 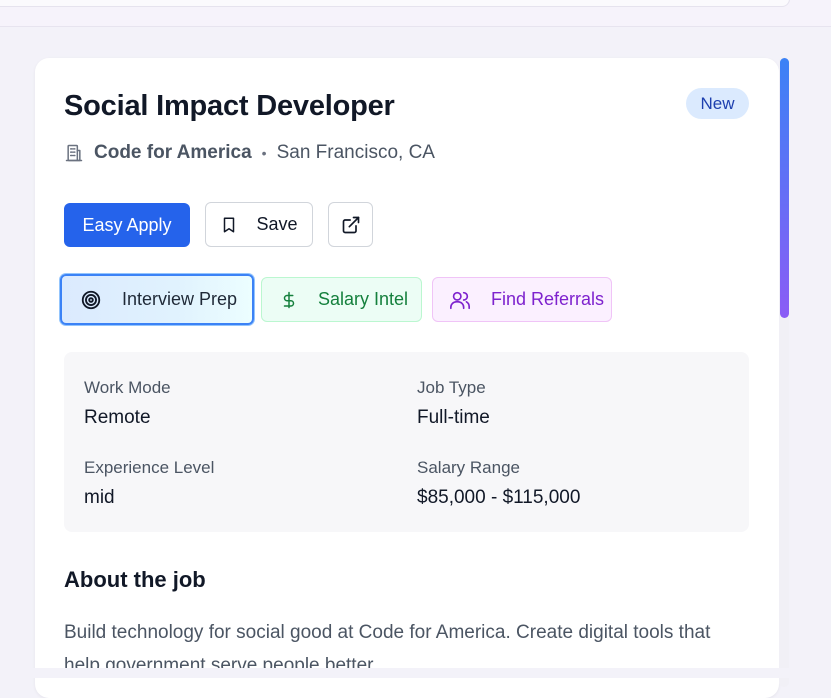 What do you see at coordinates (127, 225) in the screenshot?
I see `easy-apply-button: Easy Apply` at bounding box center [127, 225].